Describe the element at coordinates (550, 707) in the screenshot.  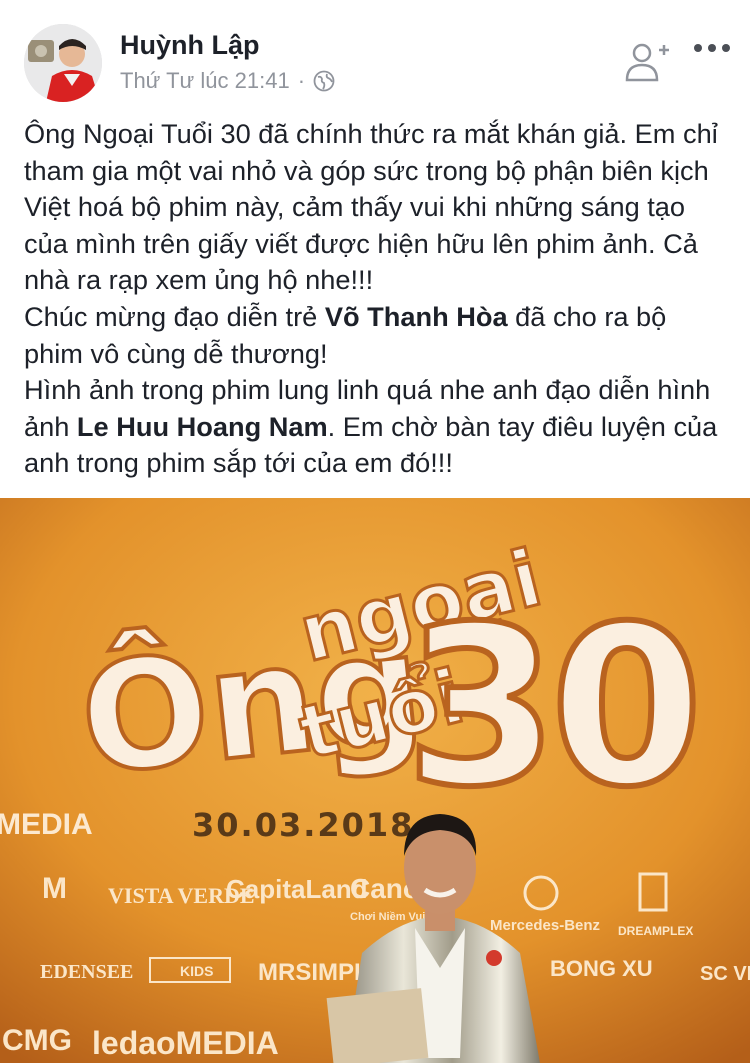
I see `title-number: 30` at that location.